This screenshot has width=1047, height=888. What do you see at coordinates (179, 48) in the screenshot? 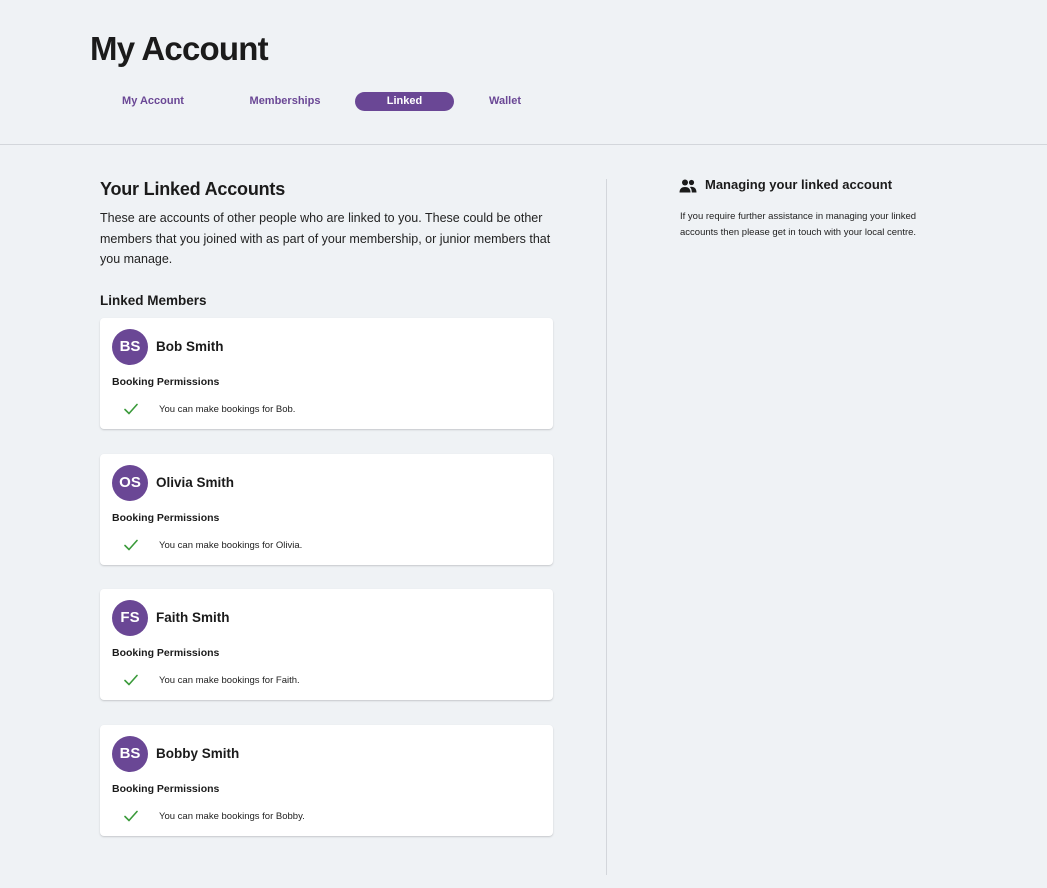
I see `page-title: My Account` at bounding box center [179, 48].